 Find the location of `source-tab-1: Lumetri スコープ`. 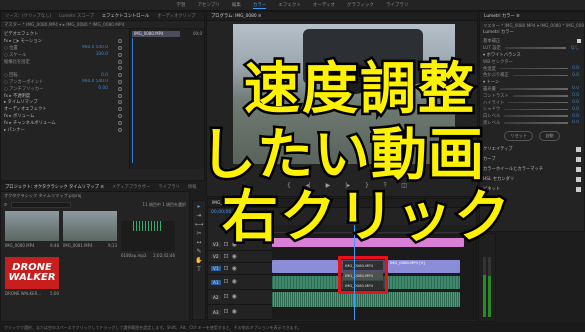

source-tab-1: Lumetri スコープ is located at coordinates (76, 16).